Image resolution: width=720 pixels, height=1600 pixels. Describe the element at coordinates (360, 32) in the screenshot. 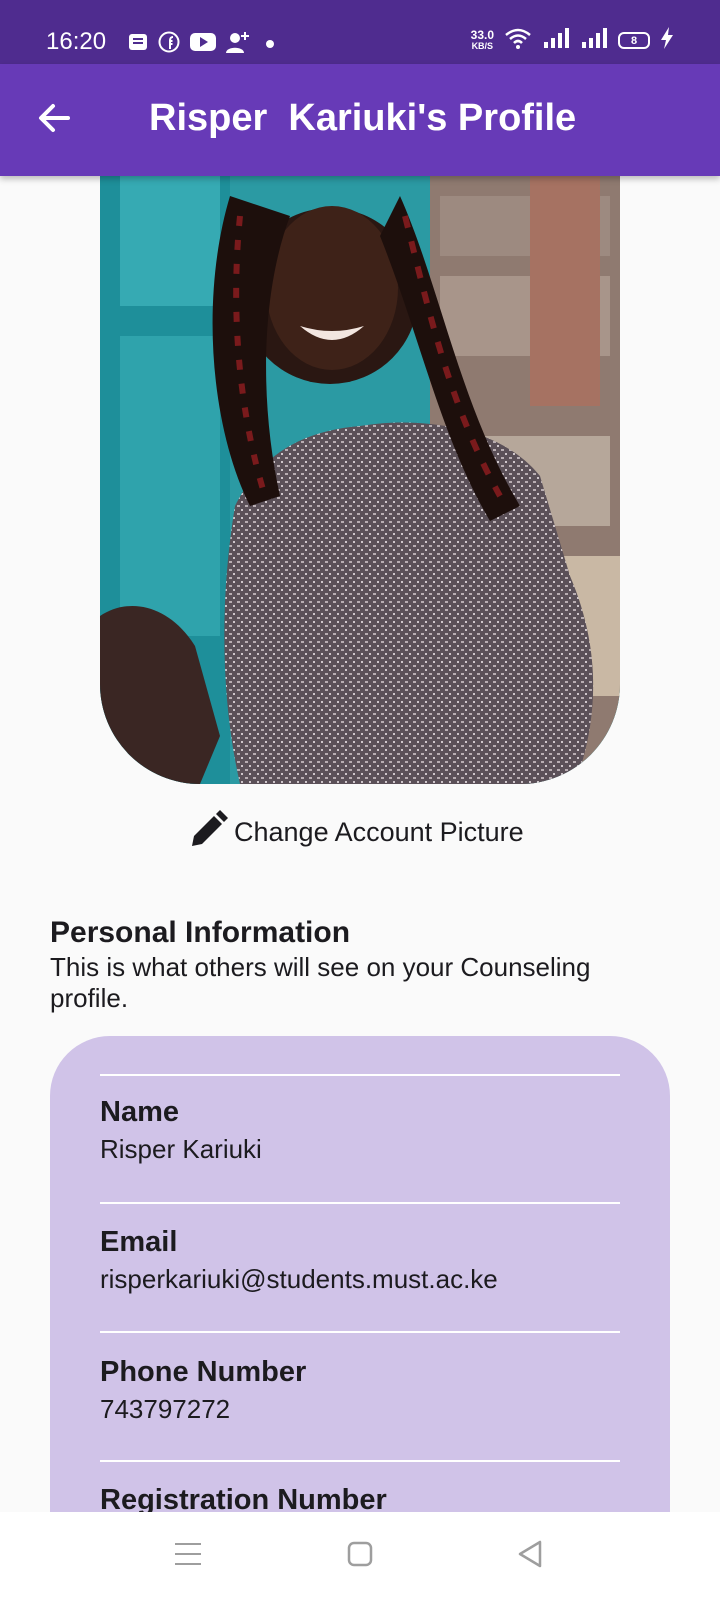

I see `status-bar: 16:20 33.0 KB/S 8` at that location.